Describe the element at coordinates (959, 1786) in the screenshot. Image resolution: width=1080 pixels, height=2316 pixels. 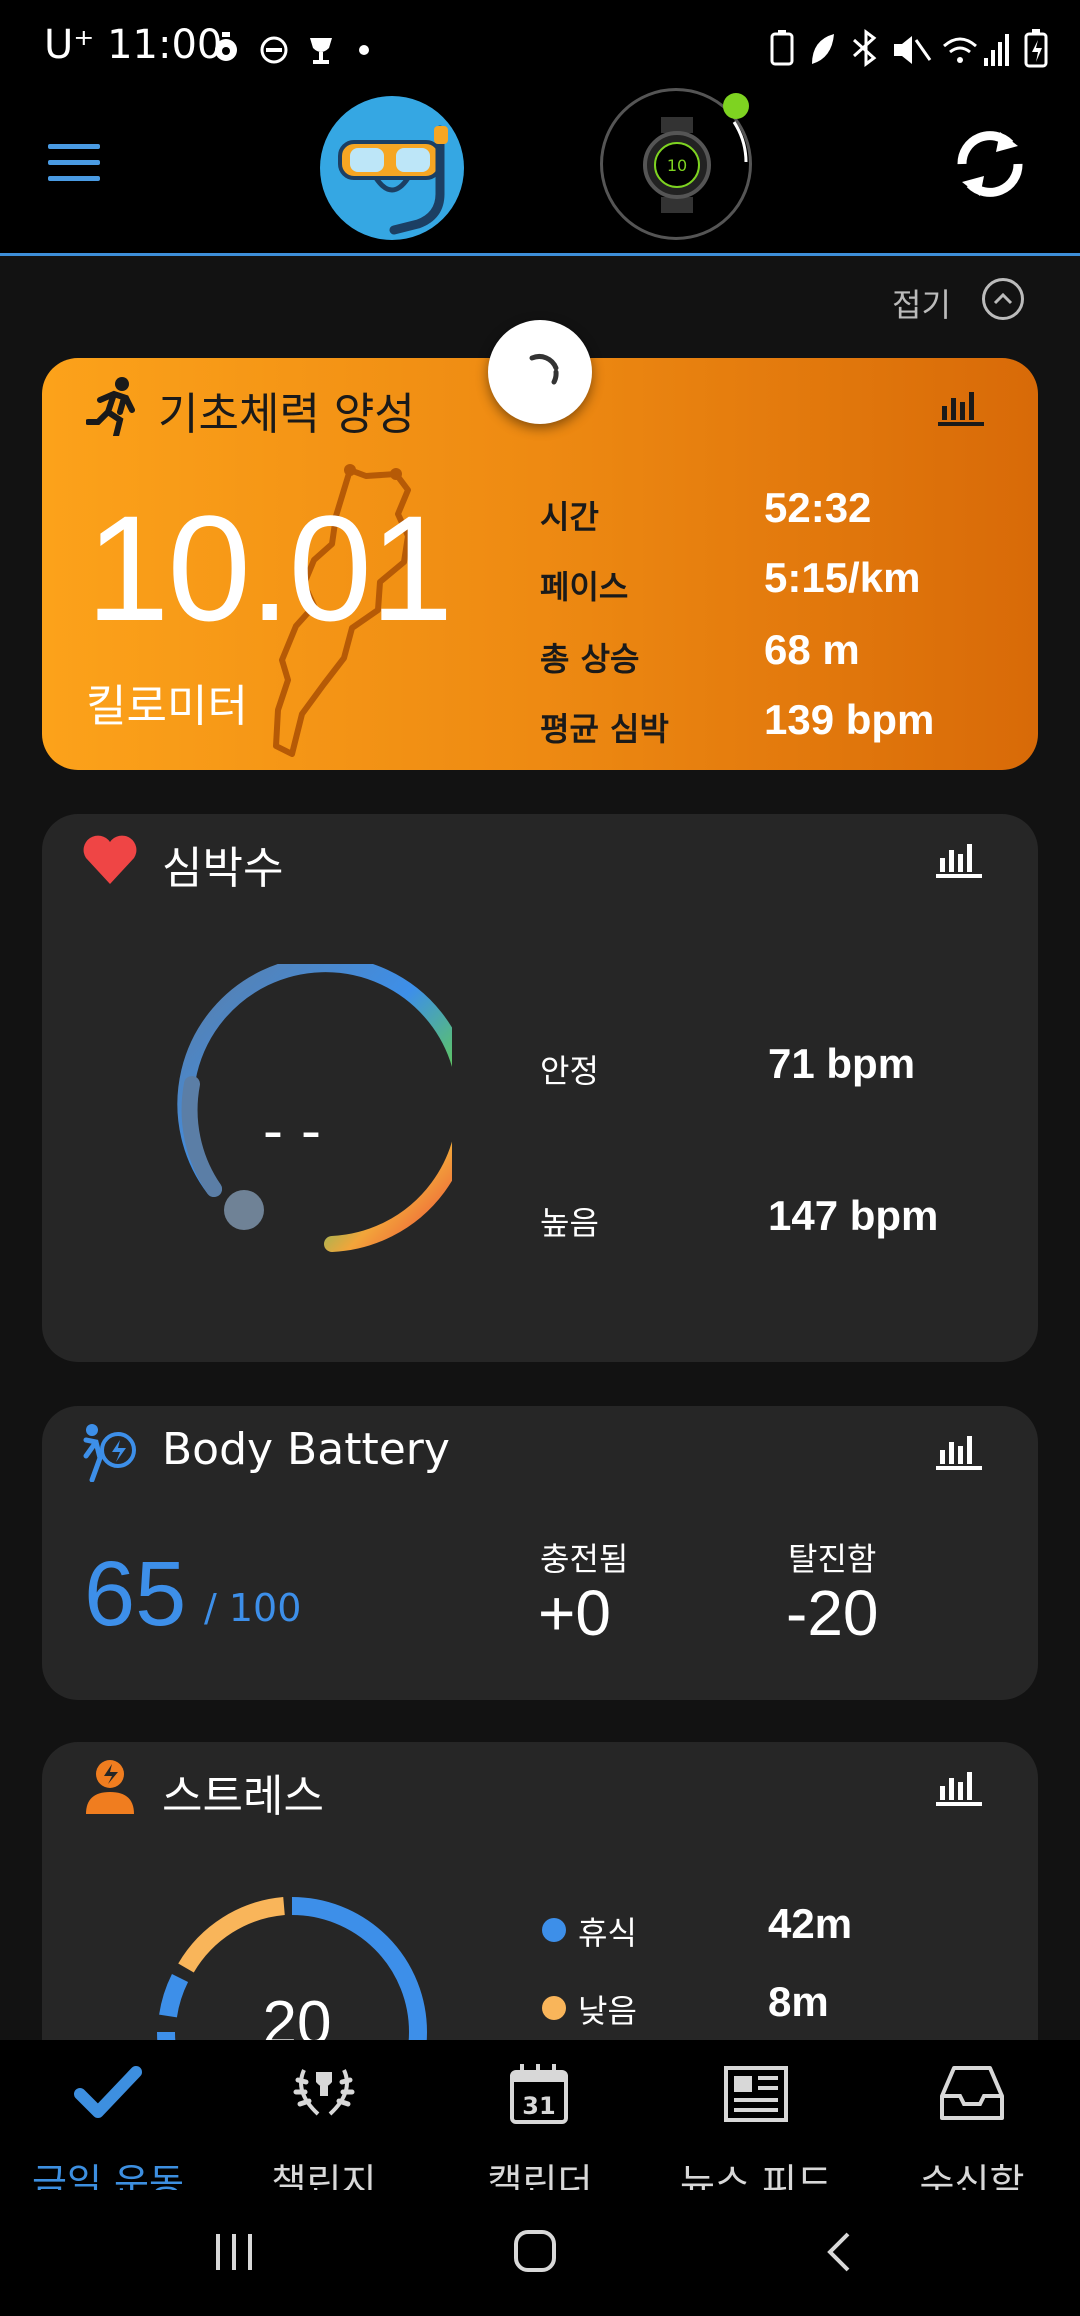
I see `stress-chart-icon` at that location.